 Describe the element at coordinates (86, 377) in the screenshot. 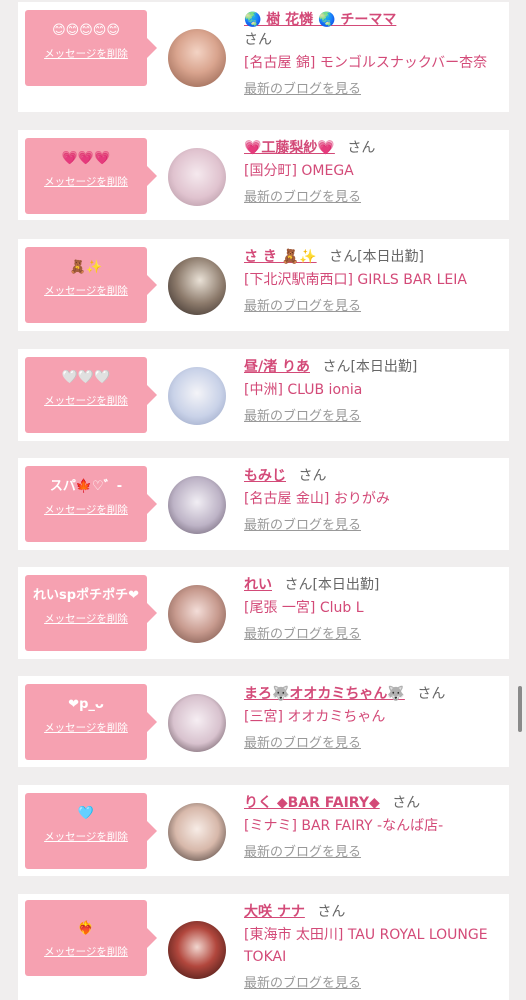

I see `message-text: 🤍🤍🤍` at that location.